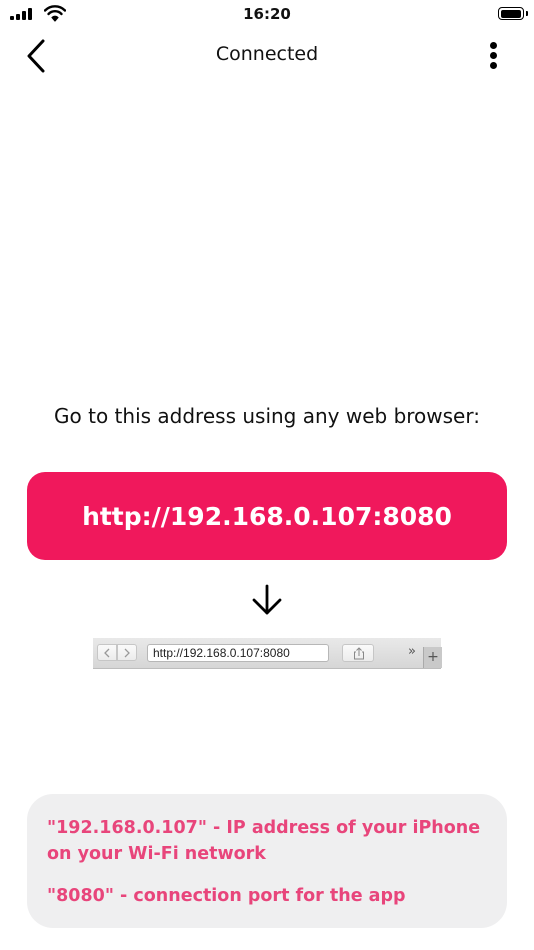 The width and height of the screenshot is (534, 950). Describe the element at coordinates (494, 58) in the screenshot. I see `more-options-button` at that location.